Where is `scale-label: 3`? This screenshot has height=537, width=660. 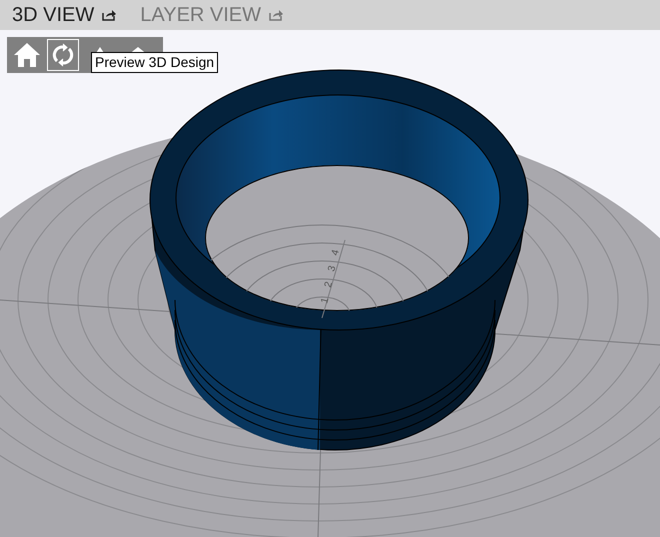 scale-label: 3 is located at coordinates (332, 268).